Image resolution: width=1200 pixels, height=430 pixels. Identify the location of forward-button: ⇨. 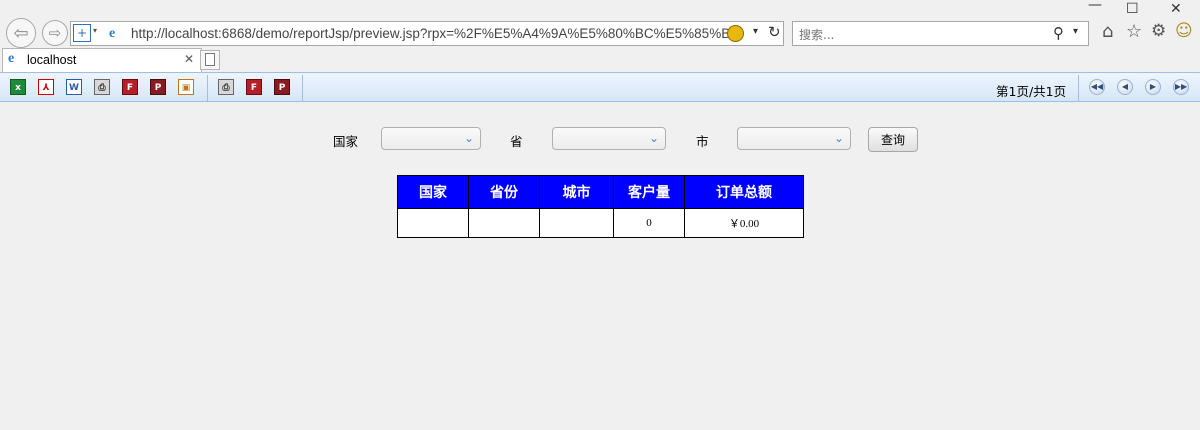
(55, 33).